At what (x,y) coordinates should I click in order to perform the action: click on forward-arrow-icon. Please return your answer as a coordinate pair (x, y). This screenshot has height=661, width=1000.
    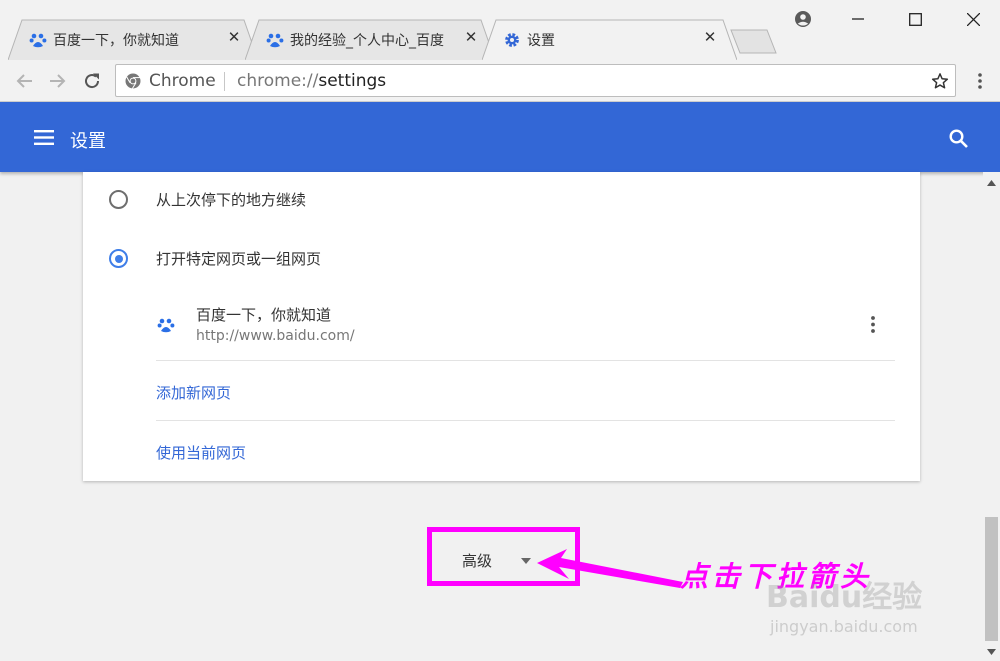
    Looking at the image, I should click on (58, 81).